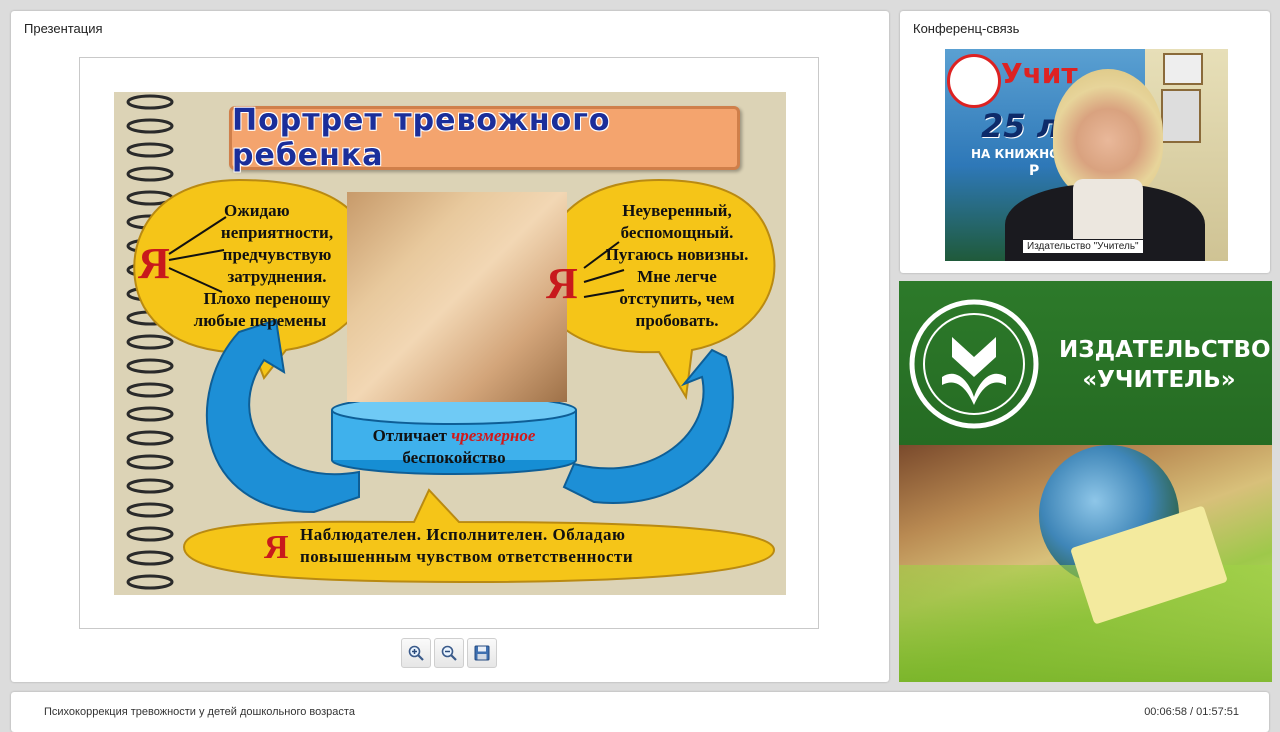 The height and width of the screenshot is (732, 1280). I want to click on floppy-disk-icon, so click(482, 653).